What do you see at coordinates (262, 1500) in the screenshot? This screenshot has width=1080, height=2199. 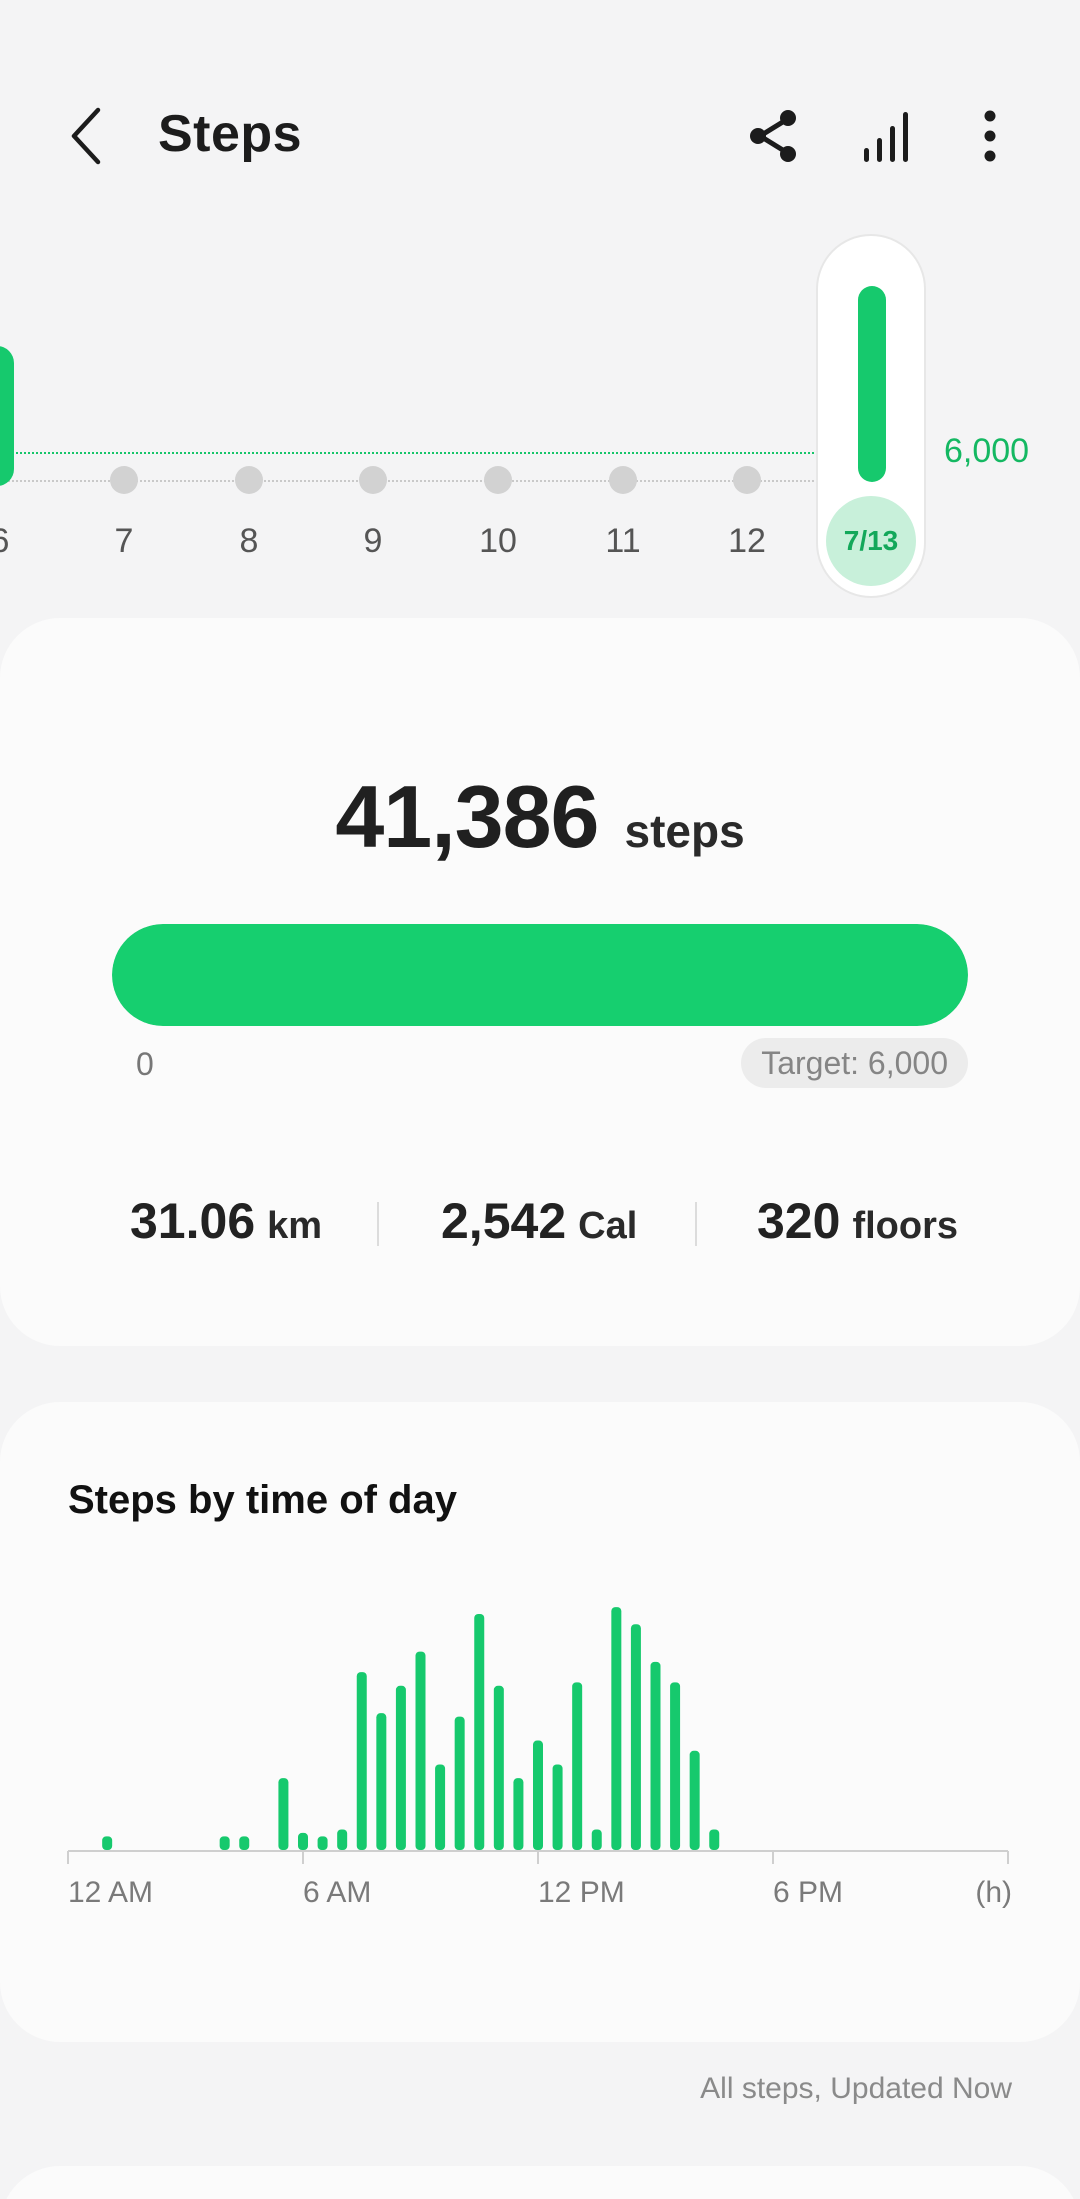 I see `section-title: Steps by time of day` at bounding box center [262, 1500].